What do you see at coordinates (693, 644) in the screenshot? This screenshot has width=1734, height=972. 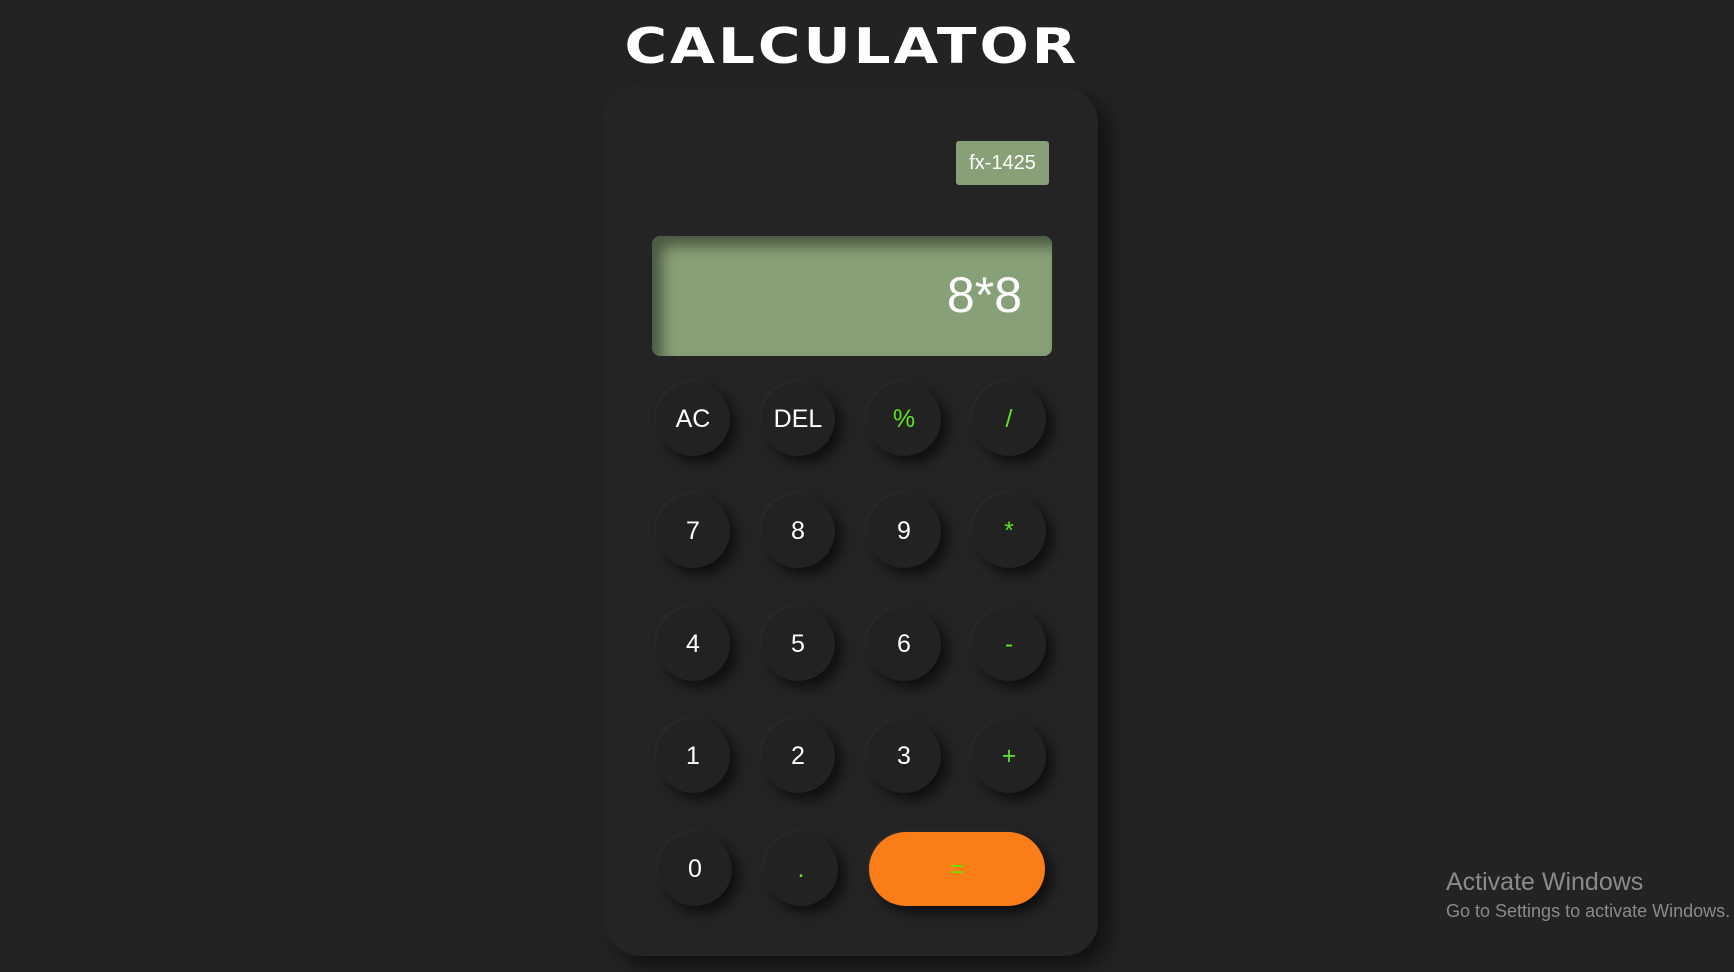 I see `four-button: 4` at bounding box center [693, 644].